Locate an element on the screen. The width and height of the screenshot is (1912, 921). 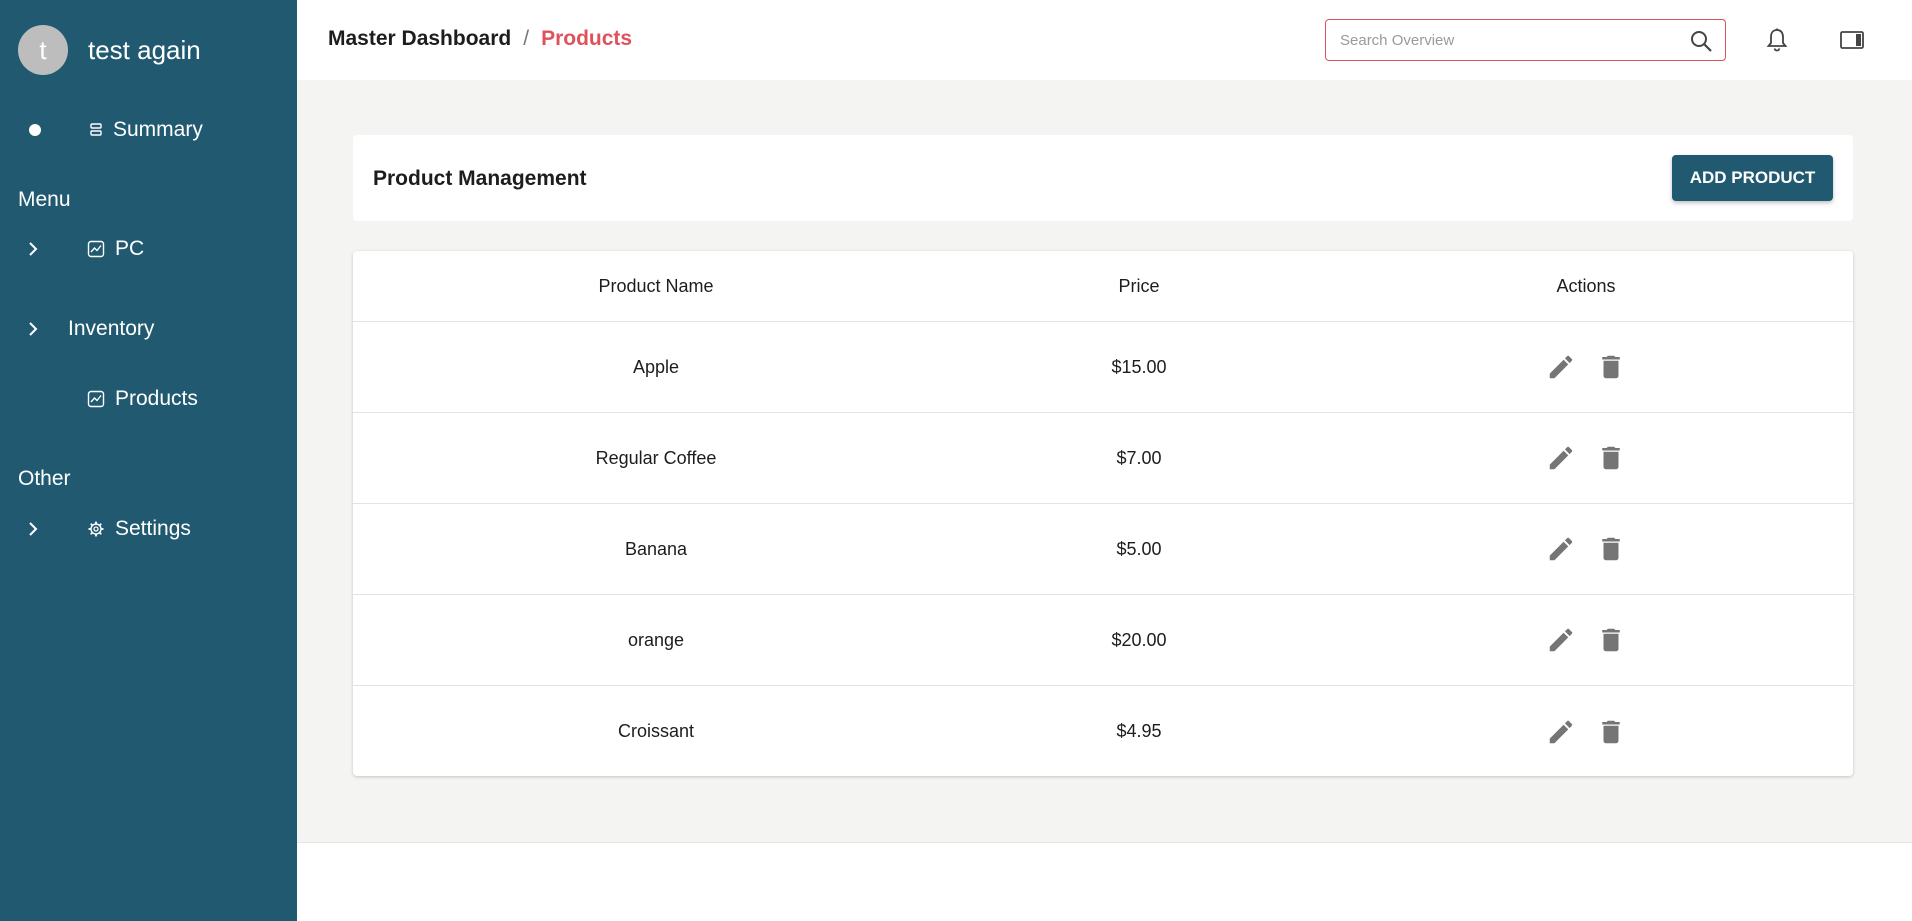
top-bar: Master Dashboard / Products is located at coordinates (1104, 40).